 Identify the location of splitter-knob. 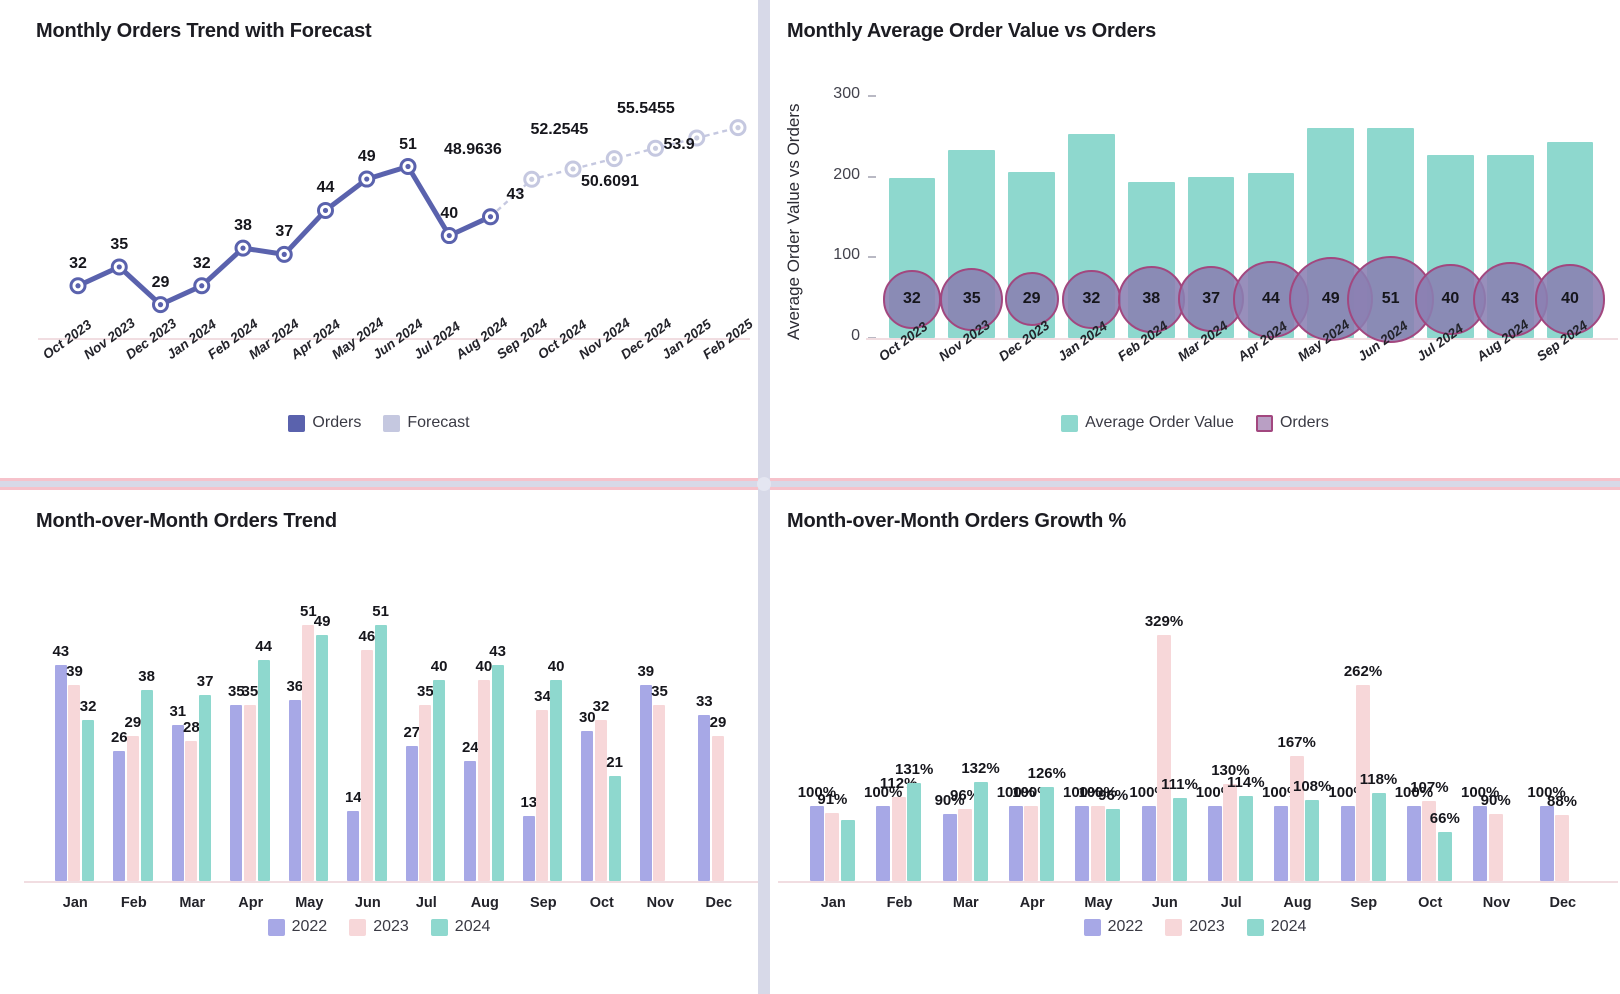
(764, 484).